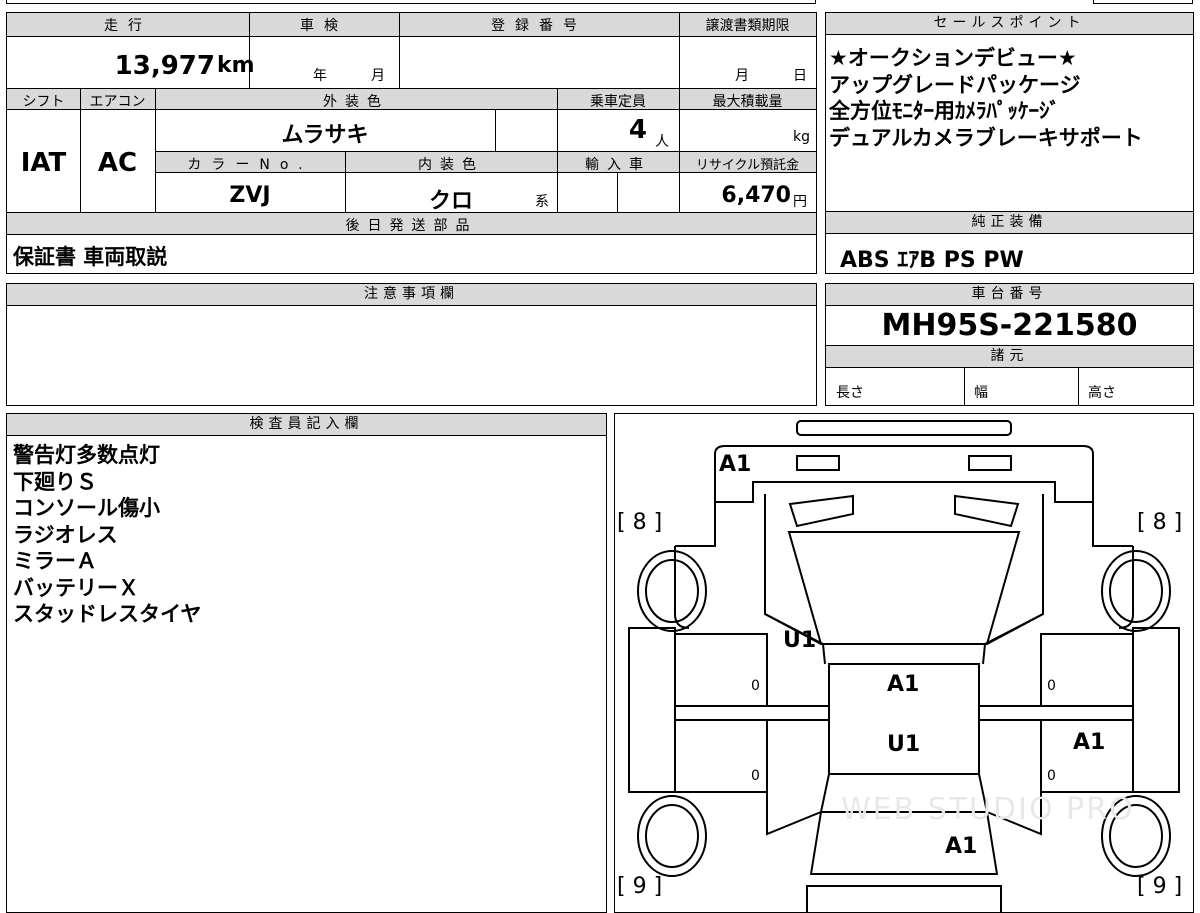 This screenshot has width=1200, height=913. Describe the element at coordinates (90, 257) in the screenshot. I see `later-parts-value: 保証書 車両取説` at that location.